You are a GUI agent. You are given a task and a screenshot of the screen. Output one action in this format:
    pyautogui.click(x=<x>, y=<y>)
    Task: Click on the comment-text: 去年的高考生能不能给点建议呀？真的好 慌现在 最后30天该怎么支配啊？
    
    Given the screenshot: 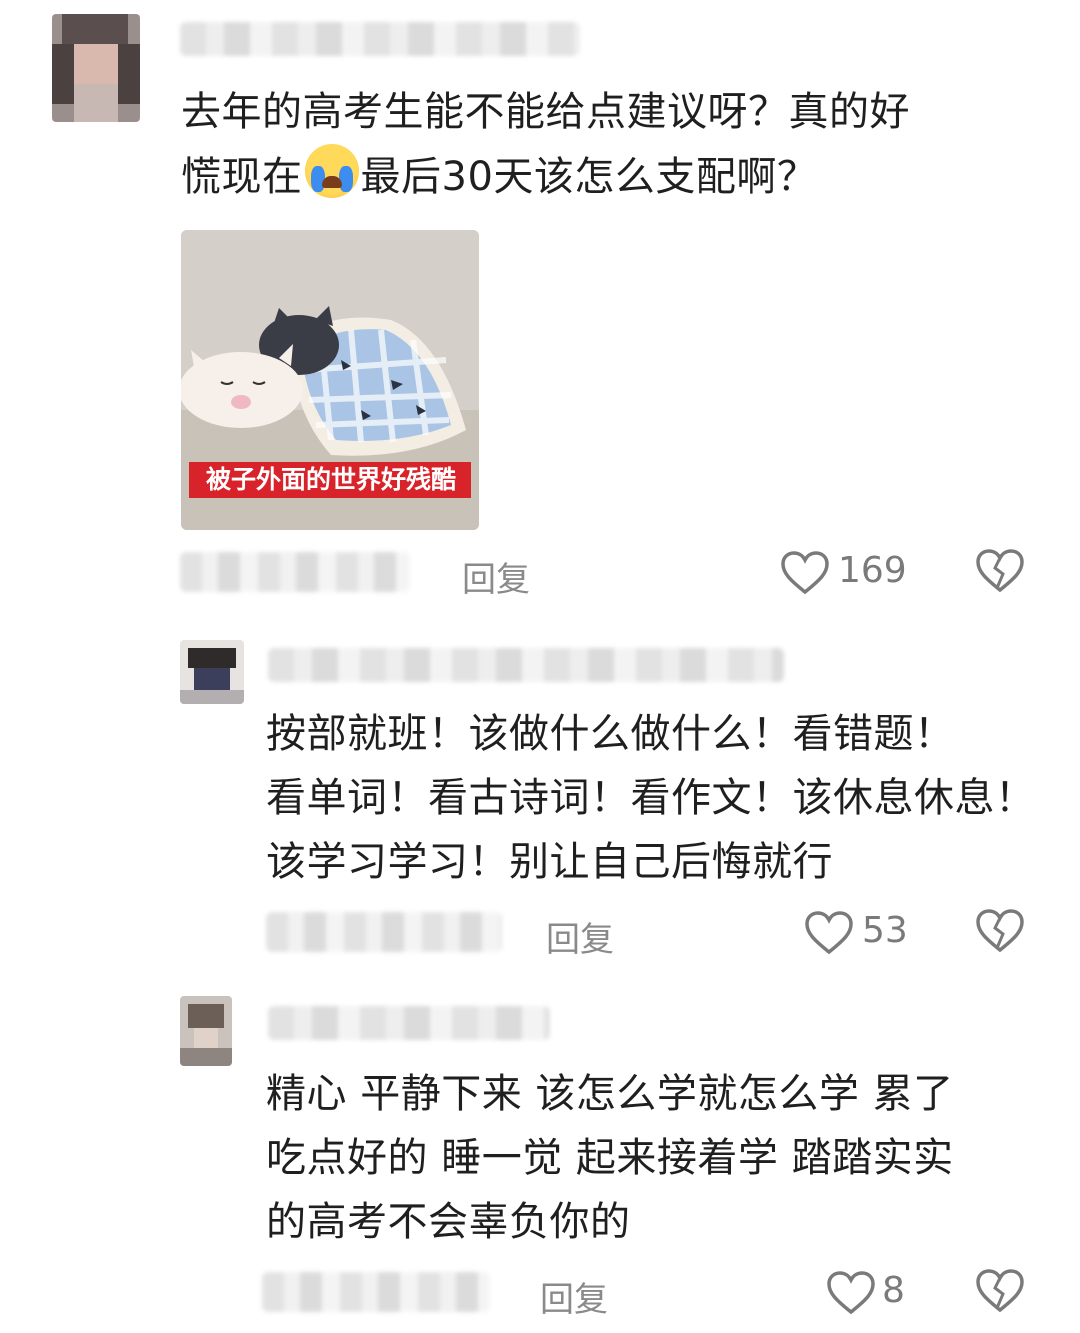 What is the action you would take?
    pyautogui.click(x=621, y=144)
    